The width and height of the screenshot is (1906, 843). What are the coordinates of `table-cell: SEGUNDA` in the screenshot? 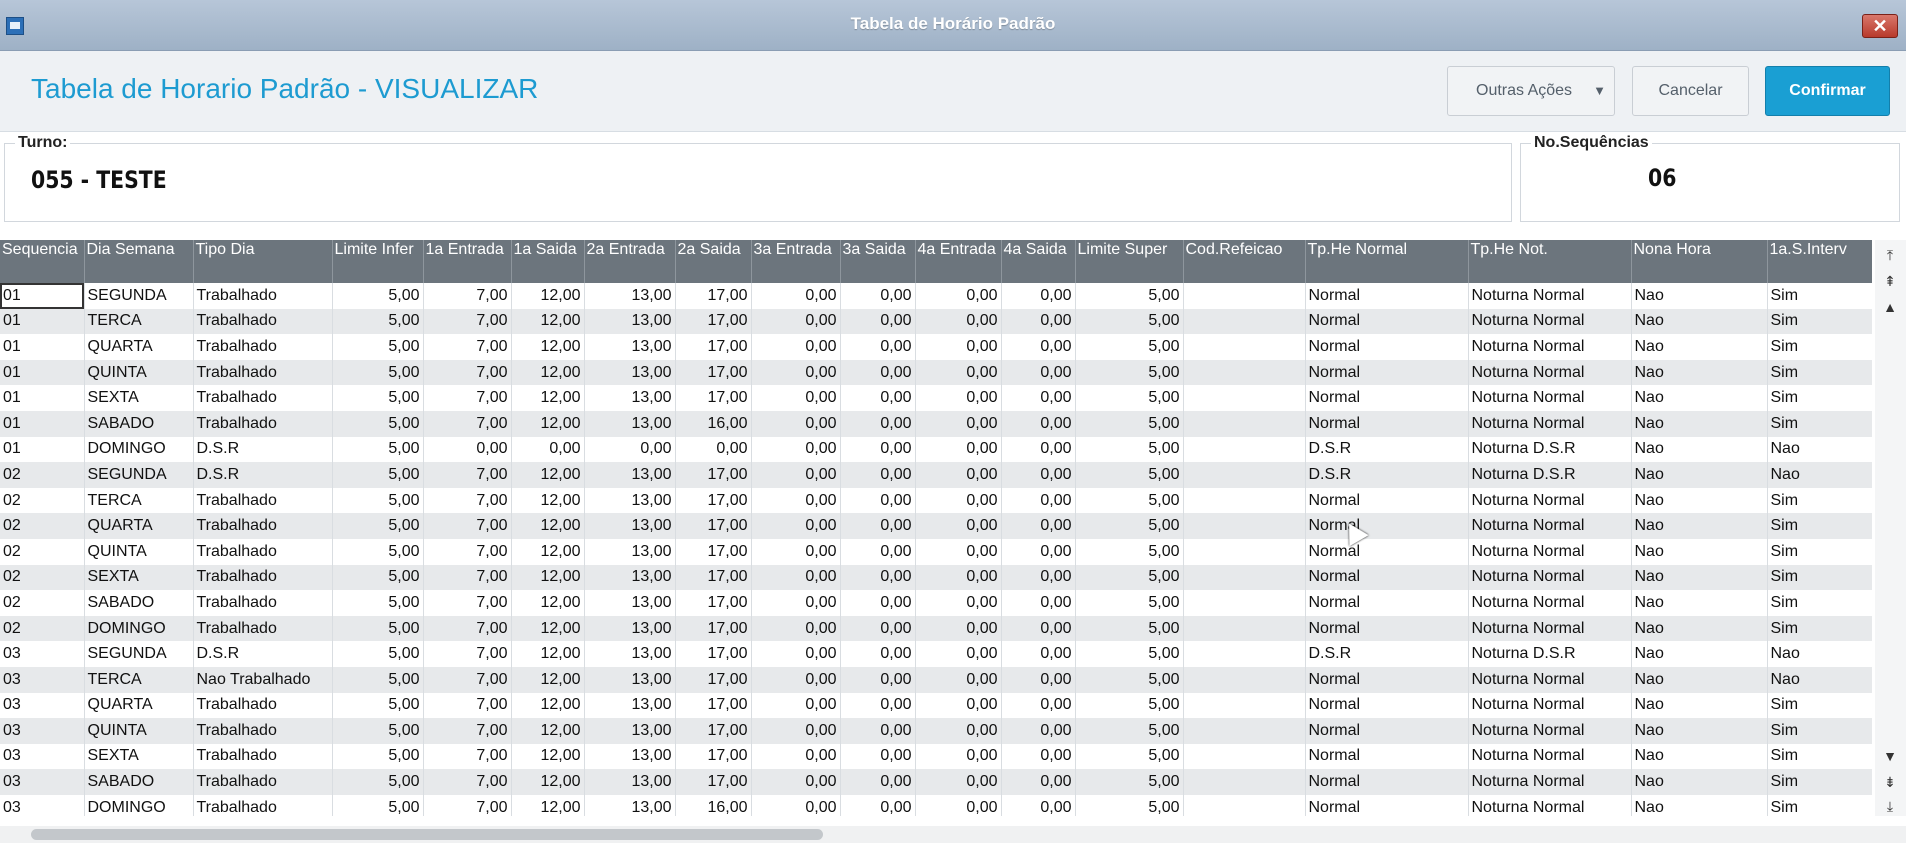 It's located at (139, 296).